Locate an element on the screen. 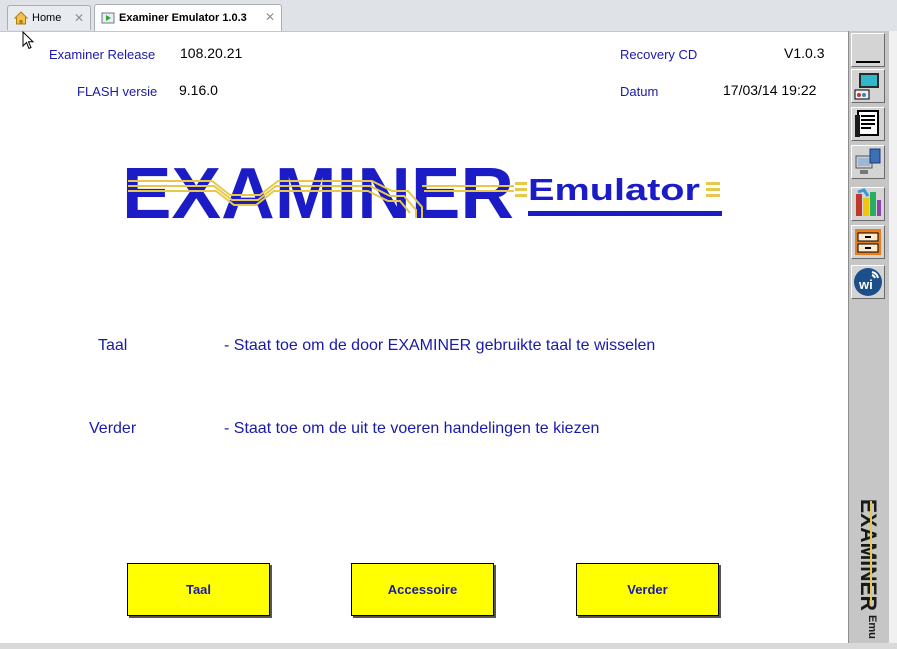  tab-home: Home ✕ is located at coordinates (49, 17).